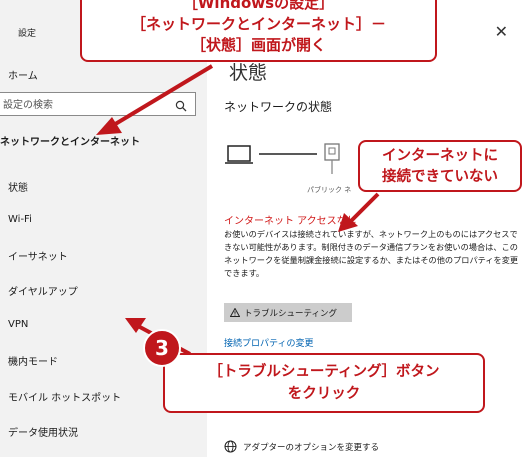 The width and height of the screenshot is (530, 457). I want to click on callout-top: ［Windowsの設定］ ［ネットワークとインターネット］－ ［状態］画面が開く, so click(258, 31).